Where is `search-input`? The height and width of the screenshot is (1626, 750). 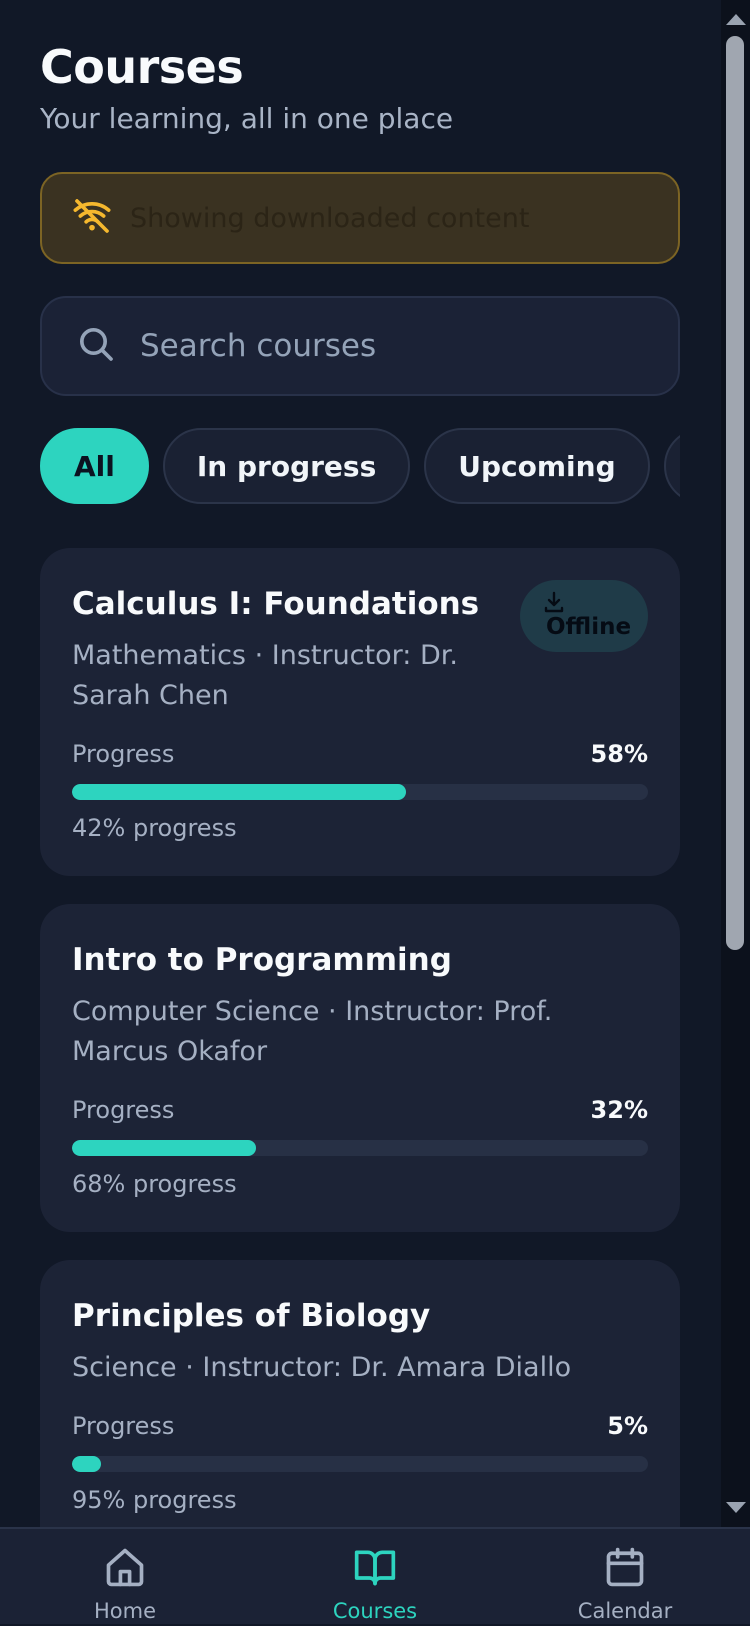 search-input is located at coordinates (390, 346).